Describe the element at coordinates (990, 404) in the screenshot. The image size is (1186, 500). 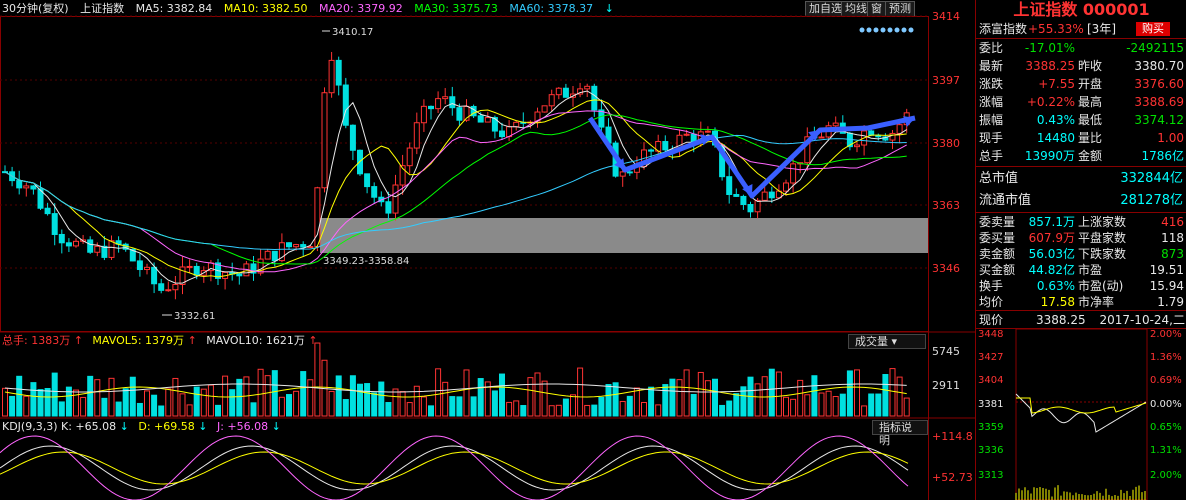
I see `mini-price-tick: 3381` at that location.